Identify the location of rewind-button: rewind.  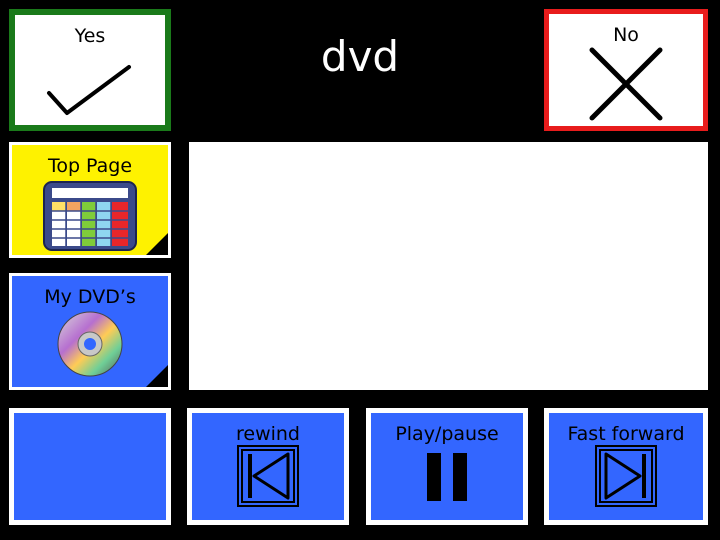
(268, 466).